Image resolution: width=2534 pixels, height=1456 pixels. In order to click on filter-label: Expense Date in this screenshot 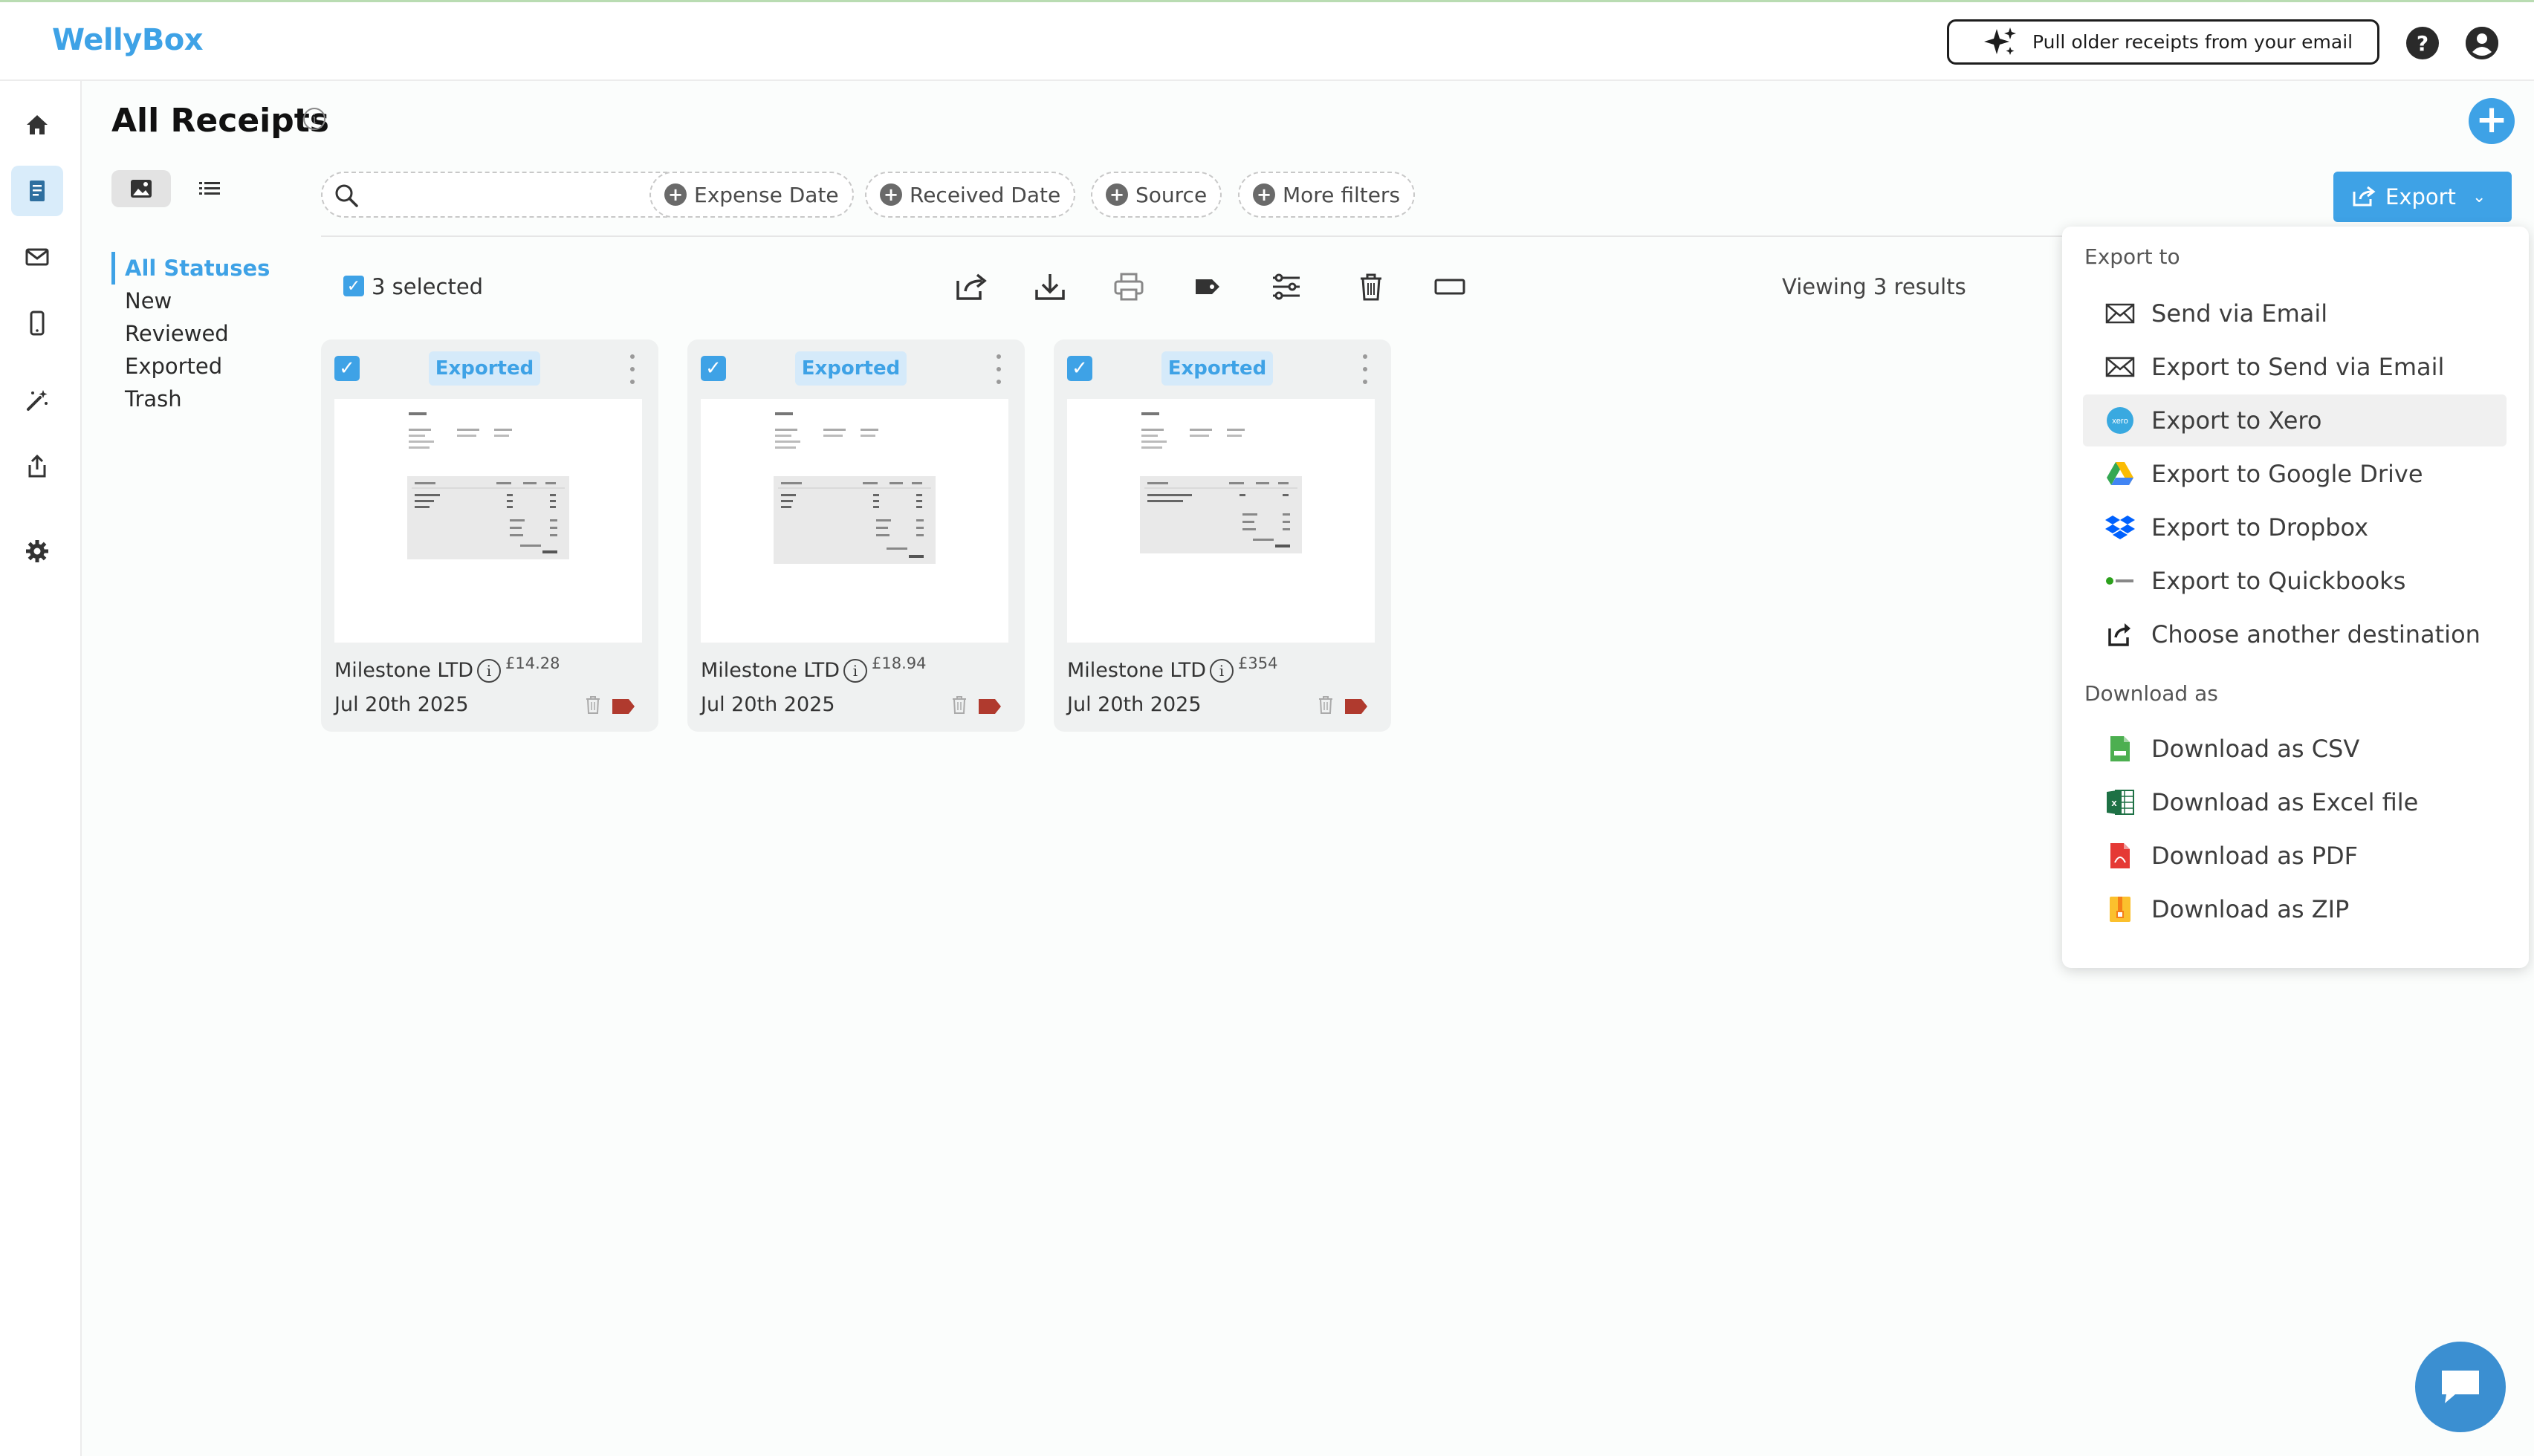, I will do `click(766, 195)`.